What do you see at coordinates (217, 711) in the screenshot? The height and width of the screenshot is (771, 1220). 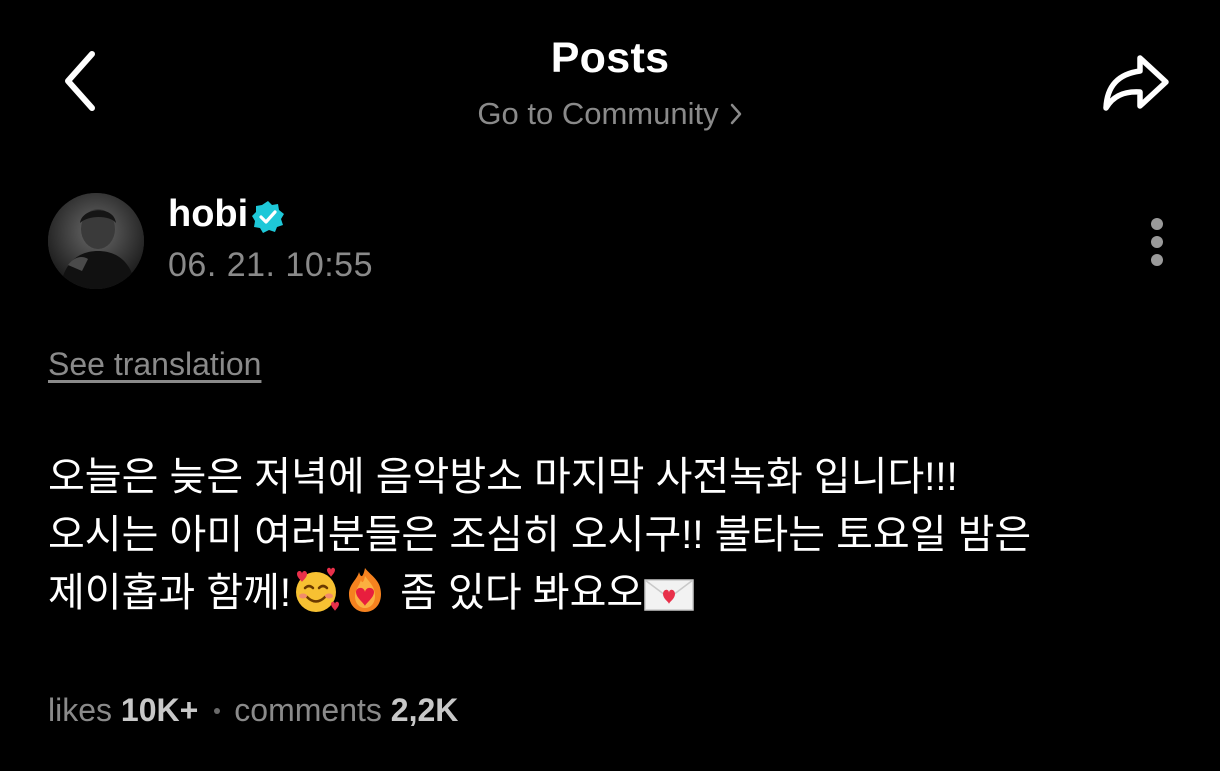 I see `separator-dot` at bounding box center [217, 711].